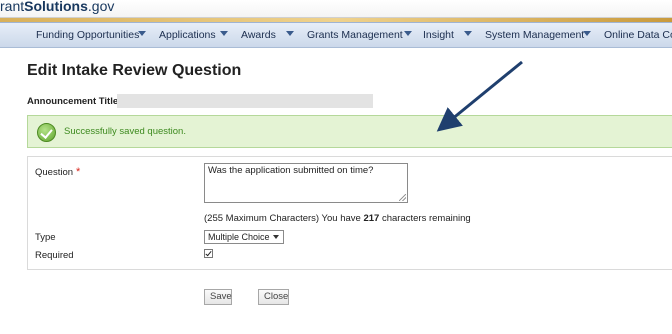  I want to click on type-select-value: Multiple Choice, so click(239, 237).